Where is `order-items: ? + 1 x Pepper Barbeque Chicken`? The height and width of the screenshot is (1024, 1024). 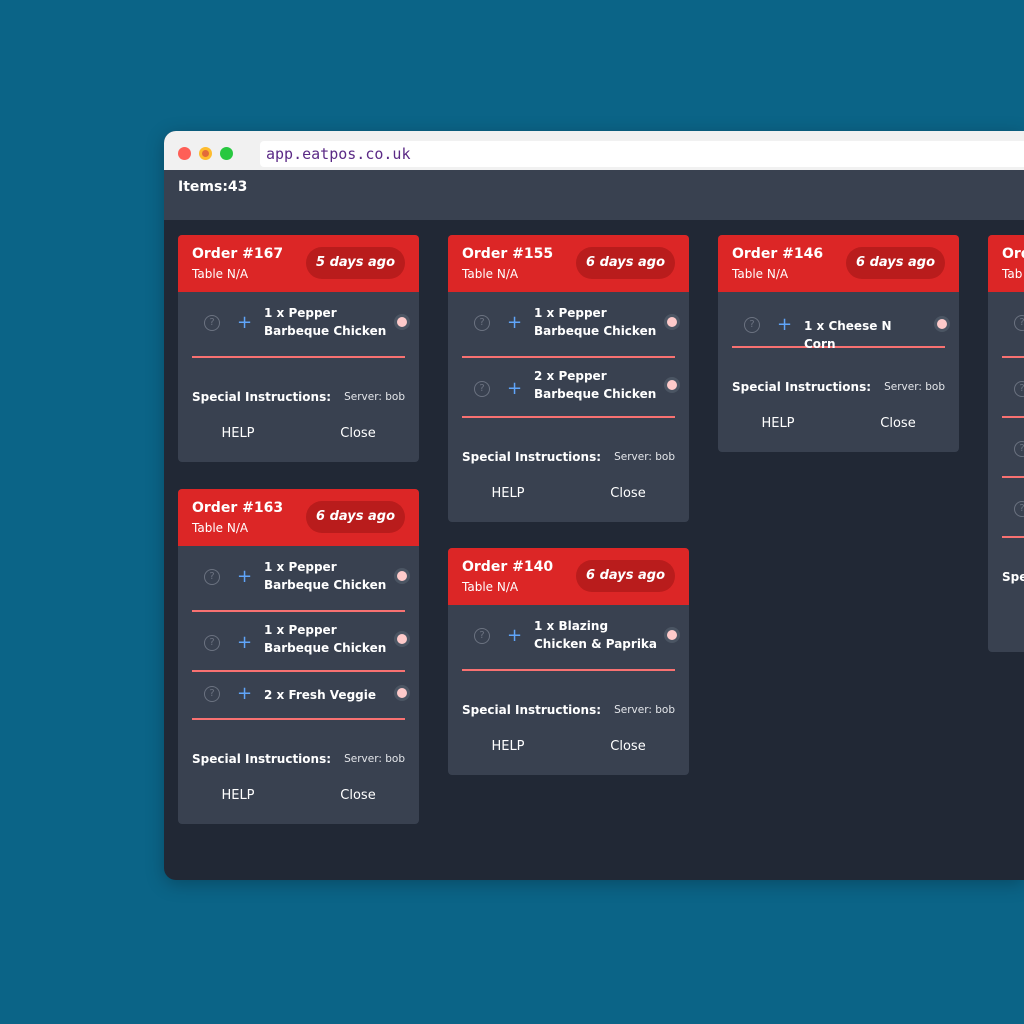 order-items: ? + 1 x Pepper Barbeque Chicken is located at coordinates (298, 325).